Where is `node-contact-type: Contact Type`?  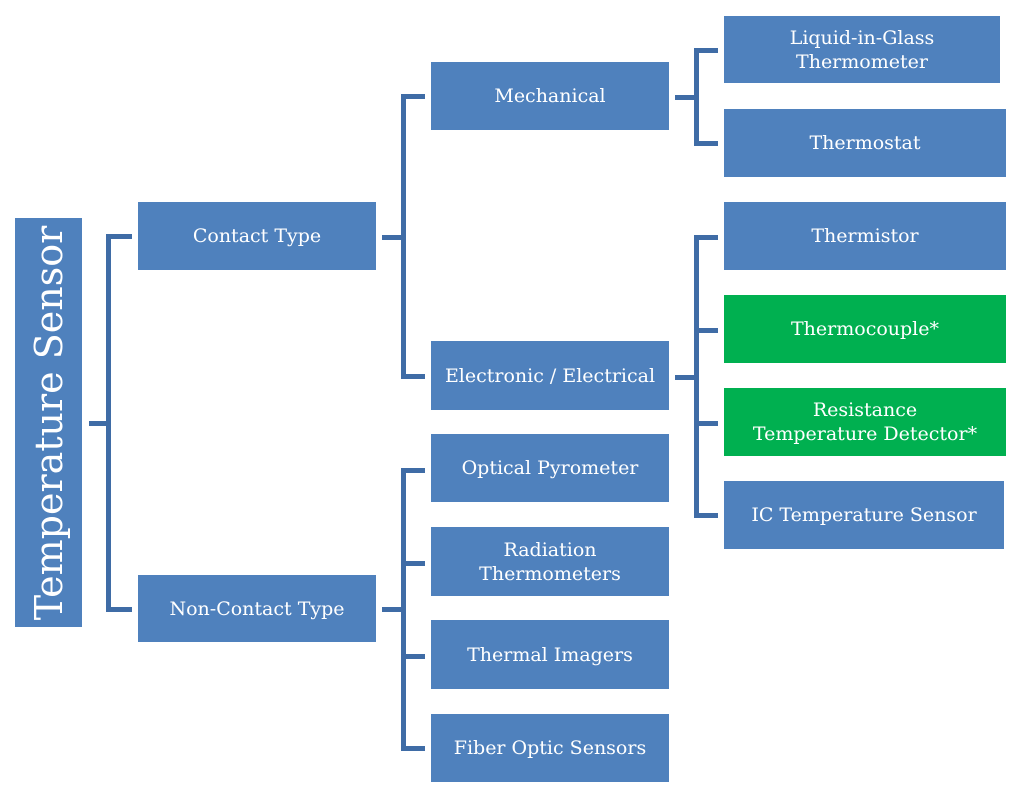 node-contact-type: Contact Type is located at coordinates (257, 236).